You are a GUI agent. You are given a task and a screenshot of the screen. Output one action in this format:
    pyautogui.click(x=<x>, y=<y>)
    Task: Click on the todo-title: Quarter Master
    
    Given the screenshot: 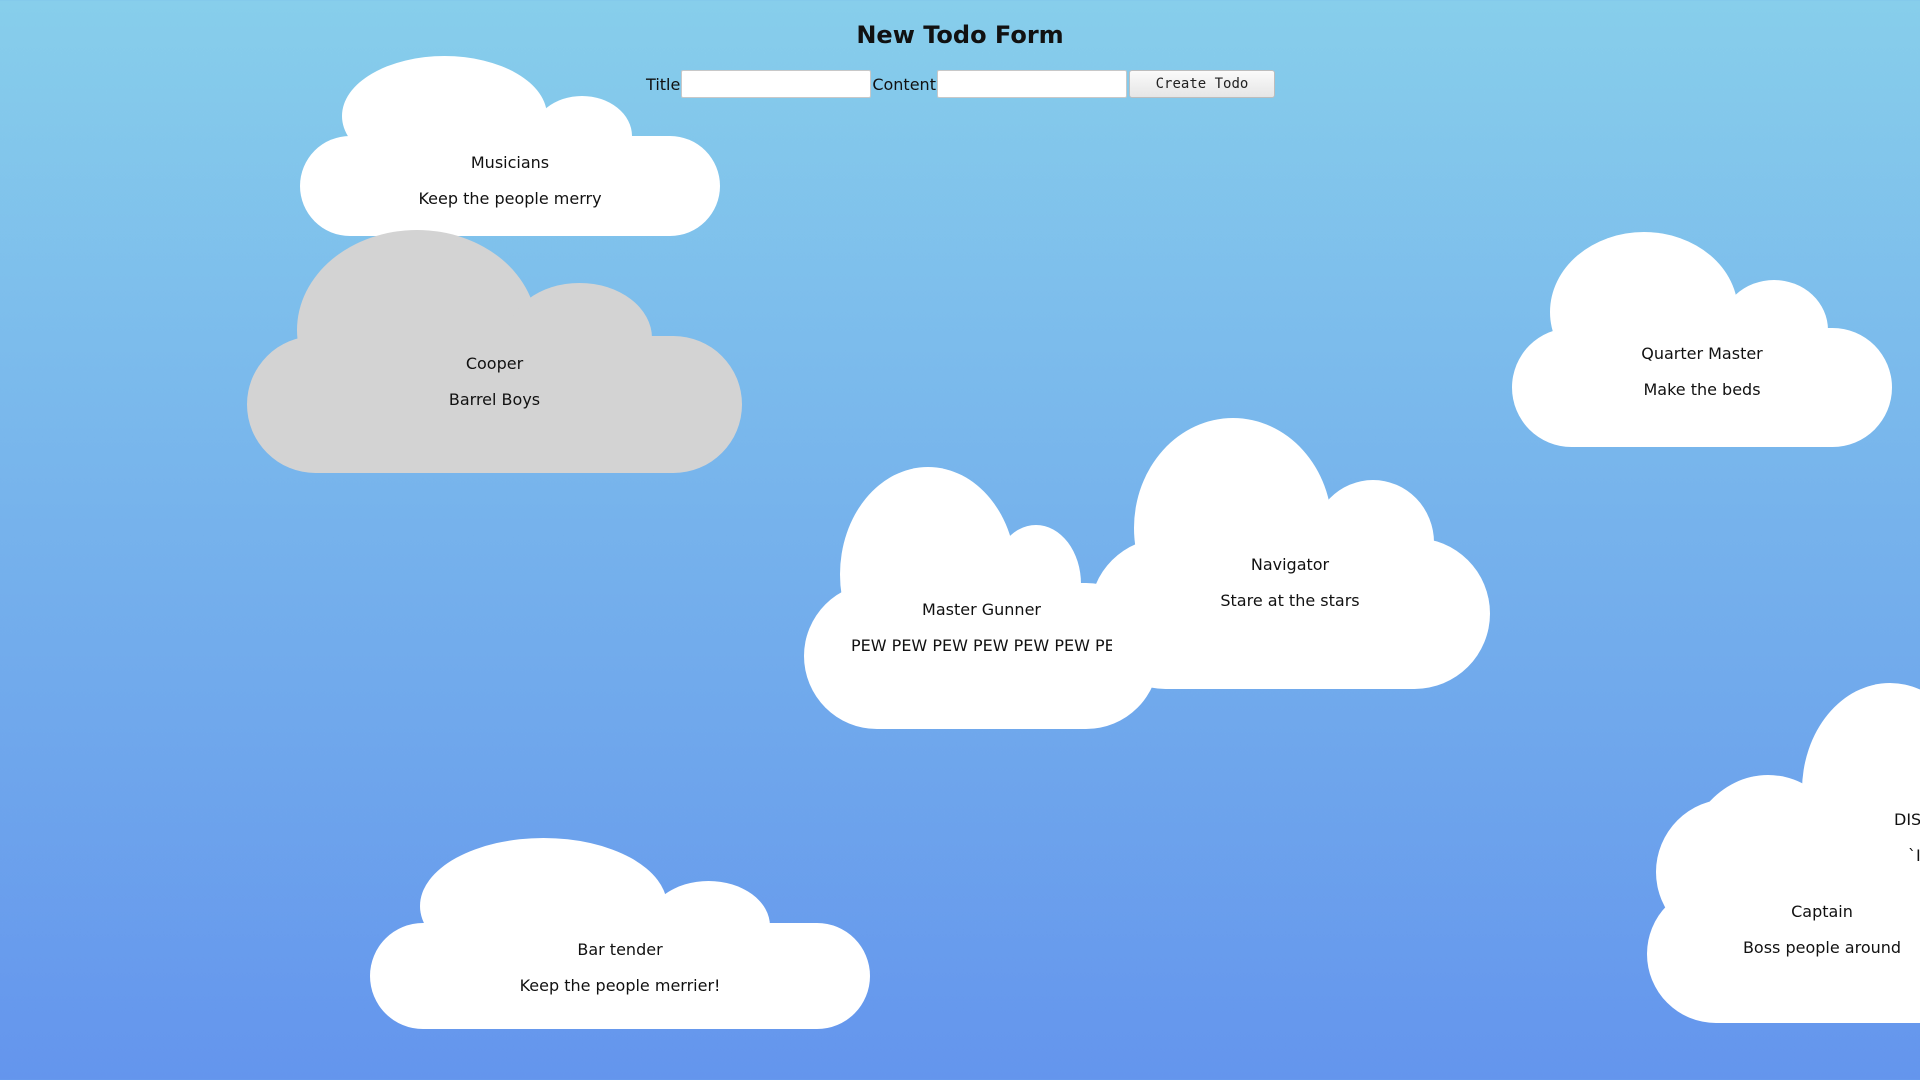 What is the action you would take?
    pyautogui.click(x=1702, y=353)
    